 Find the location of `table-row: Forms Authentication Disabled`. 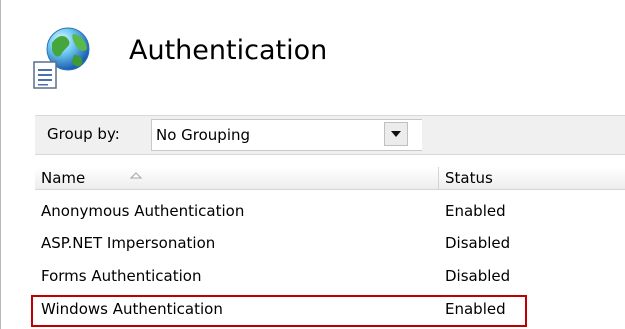

table-row: Forms Authentication Disabled is located at coordinates (330, 277).